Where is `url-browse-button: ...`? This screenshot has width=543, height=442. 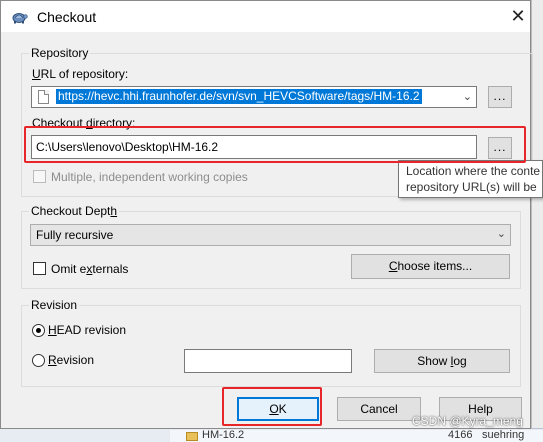 url-browse-button: ... is located at coordinates (500, 97).